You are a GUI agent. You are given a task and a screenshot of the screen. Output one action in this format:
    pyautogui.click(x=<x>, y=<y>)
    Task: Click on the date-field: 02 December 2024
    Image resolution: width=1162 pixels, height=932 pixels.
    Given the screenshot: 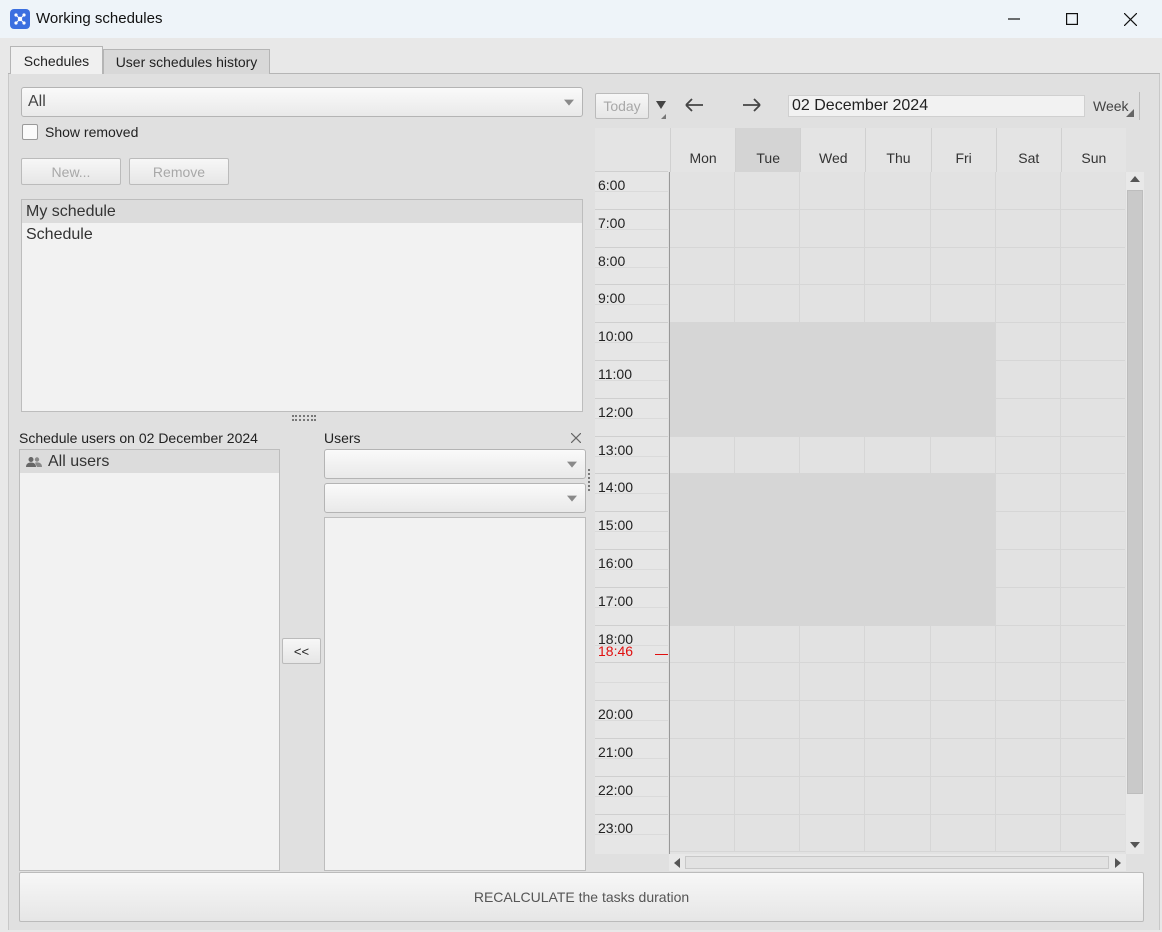 What is the action you would take?
    pyautogui.click(x=936, y=106)
    